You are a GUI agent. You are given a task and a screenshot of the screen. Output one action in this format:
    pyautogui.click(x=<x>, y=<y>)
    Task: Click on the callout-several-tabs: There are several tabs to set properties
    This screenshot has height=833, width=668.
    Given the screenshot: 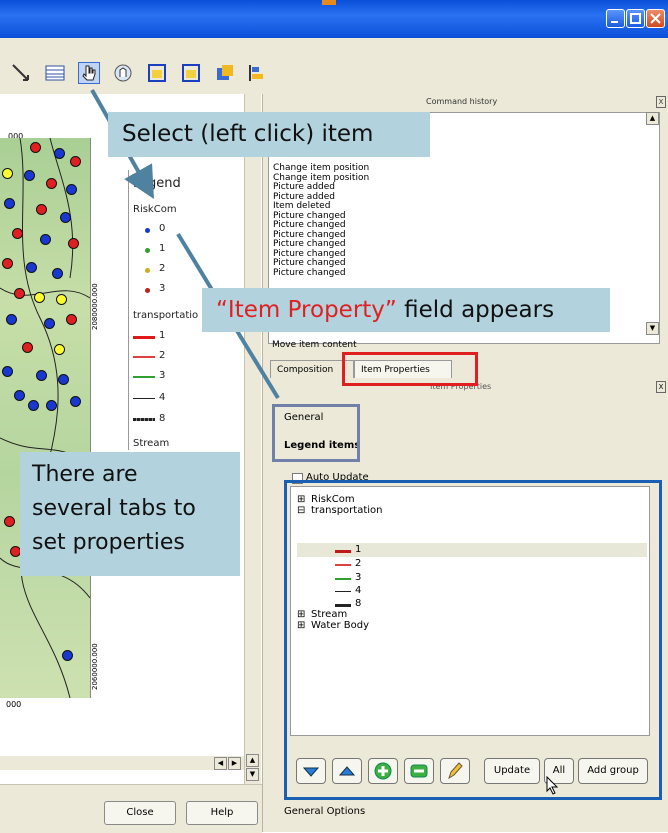 What is the action you would take?
    pyautogui.click(x=130, y=514)
    